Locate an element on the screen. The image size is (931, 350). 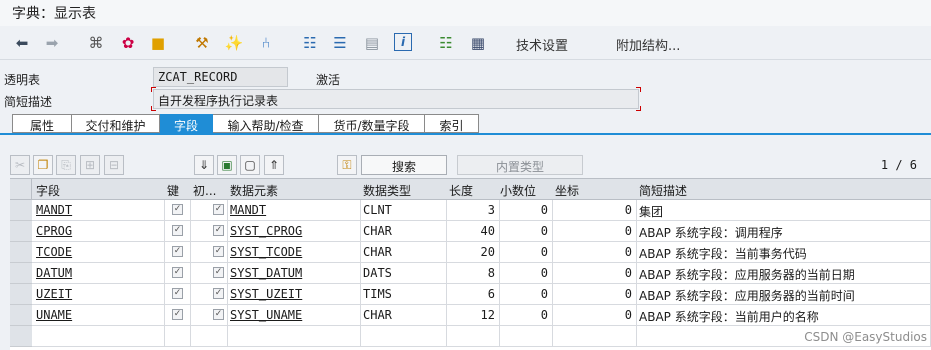
cell-data-type: CLNT is located at coordinates (404, 210).